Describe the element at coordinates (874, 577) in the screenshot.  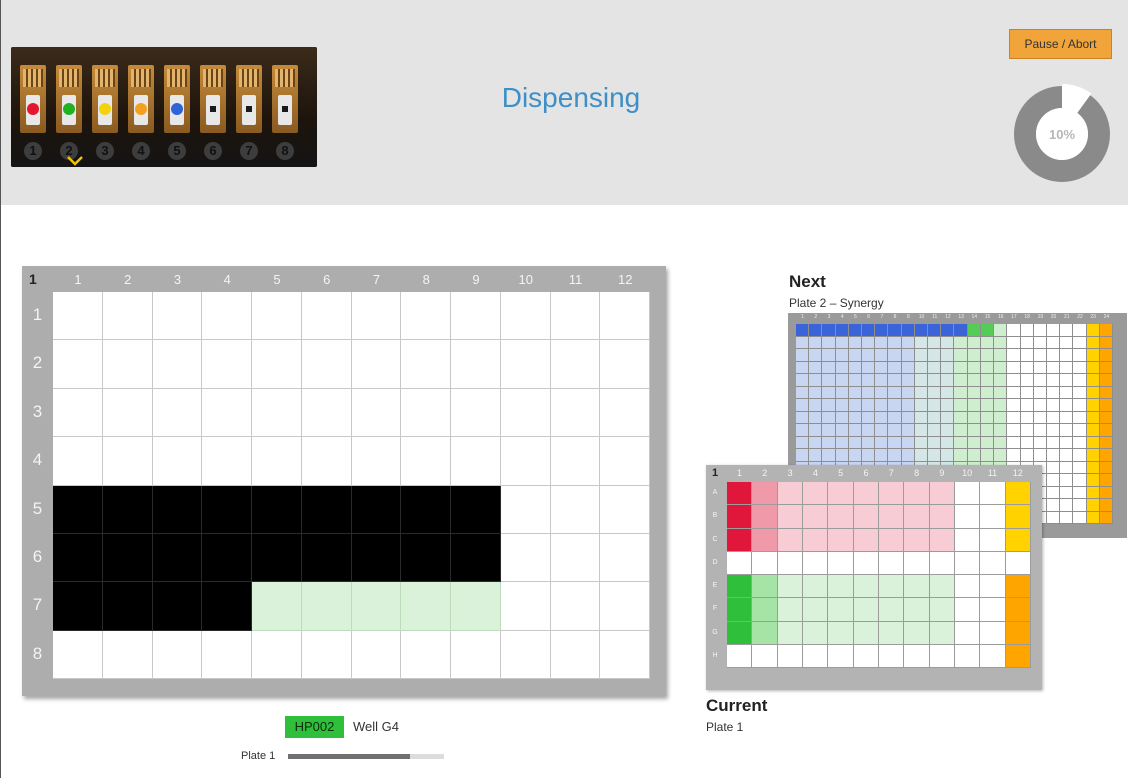
I see `current-plate-thumbnail: 1 1 2 3 4 5 6 7 8 9 10 11 12 ABCDEFGH` at that location.